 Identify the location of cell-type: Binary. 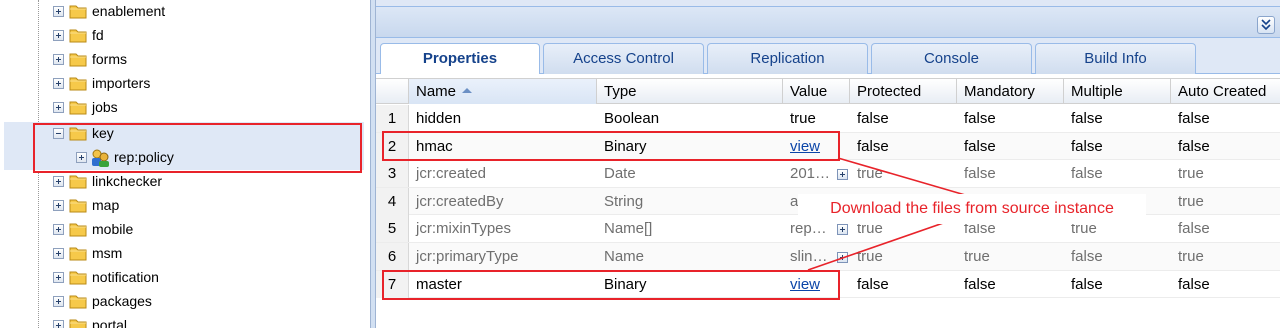
(625, 146).